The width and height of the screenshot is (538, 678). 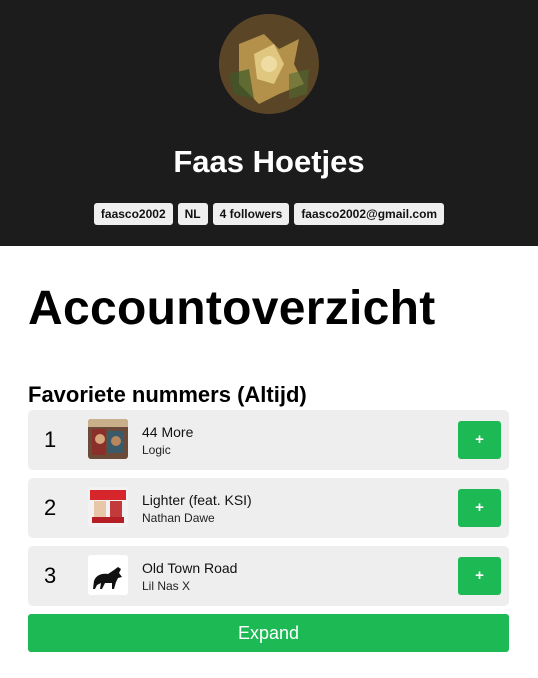 What do you see at coordinates (168, 432) in the screenshot?
I see `track-name: 44 More` at bounding box center [168, 432].